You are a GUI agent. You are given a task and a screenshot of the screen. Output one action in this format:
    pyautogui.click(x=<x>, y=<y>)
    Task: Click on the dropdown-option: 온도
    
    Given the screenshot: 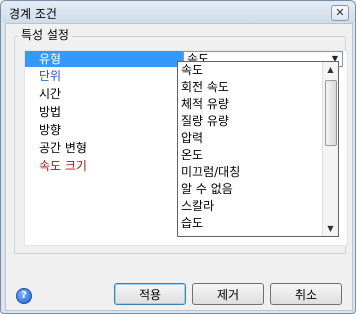 What is the action you would take?
    pyautogui.click(x=249, y=155)
    